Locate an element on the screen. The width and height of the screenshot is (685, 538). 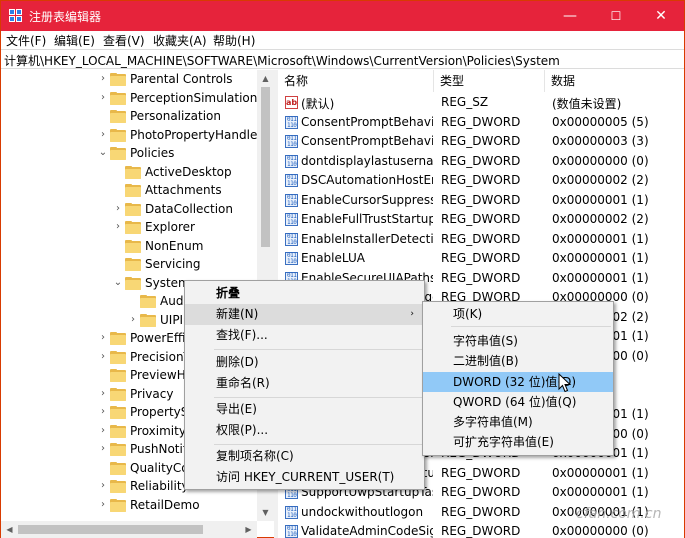
menu-item-copy-key-name: 复制项名称(C) is located at coordinates (304, 456).